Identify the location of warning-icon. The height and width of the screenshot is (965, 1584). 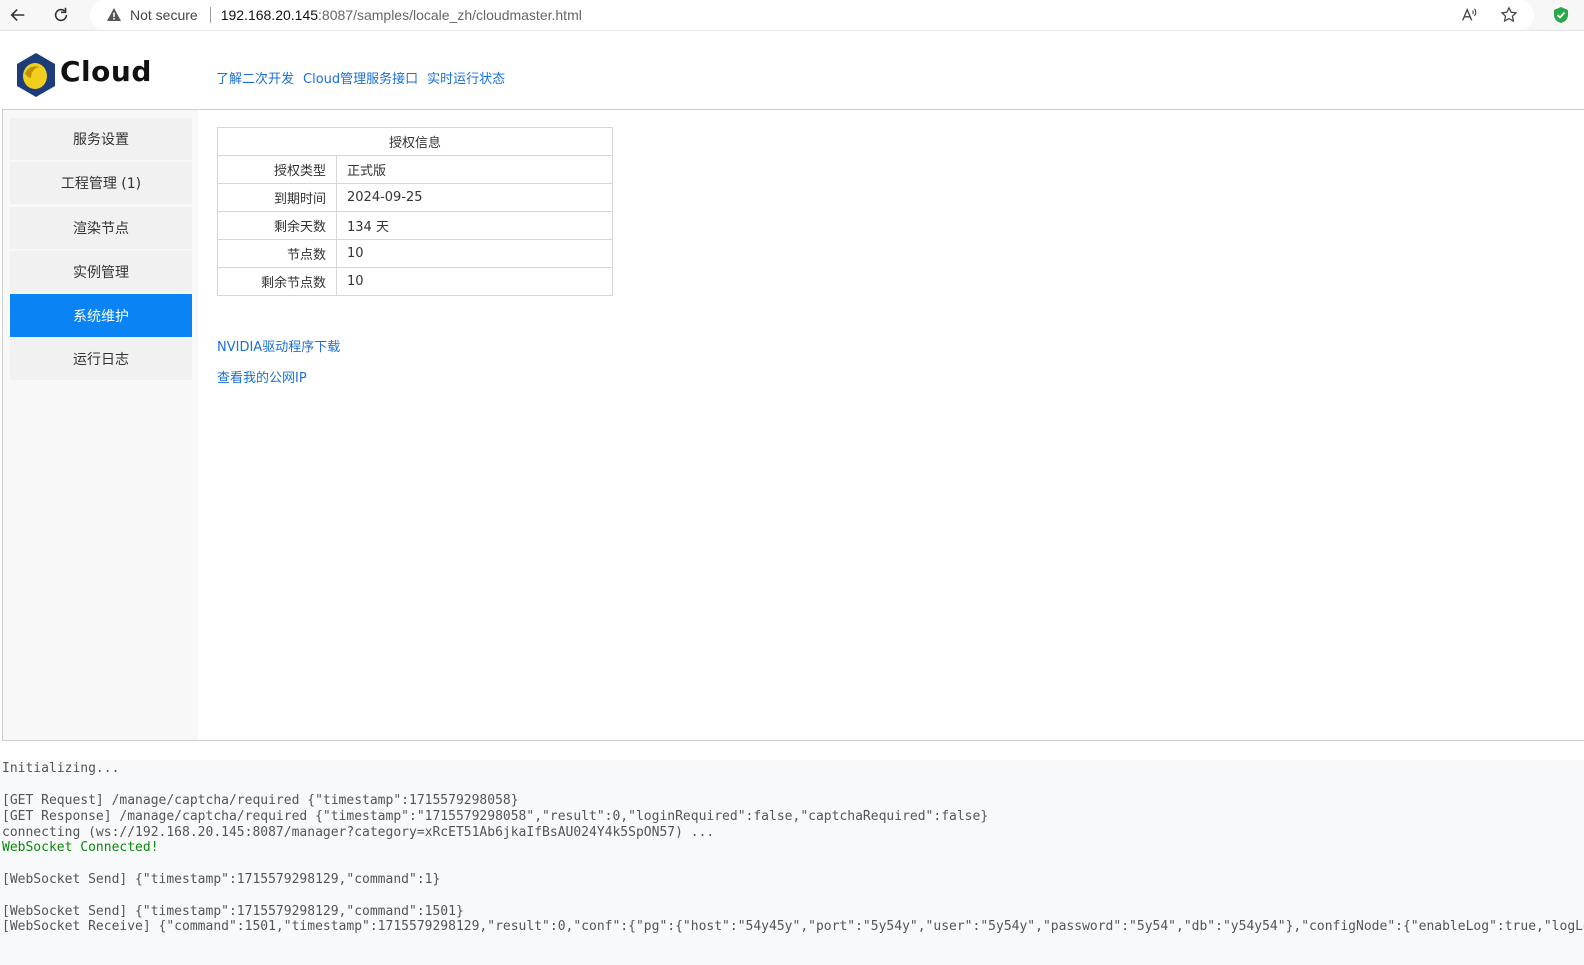
(114, 14).